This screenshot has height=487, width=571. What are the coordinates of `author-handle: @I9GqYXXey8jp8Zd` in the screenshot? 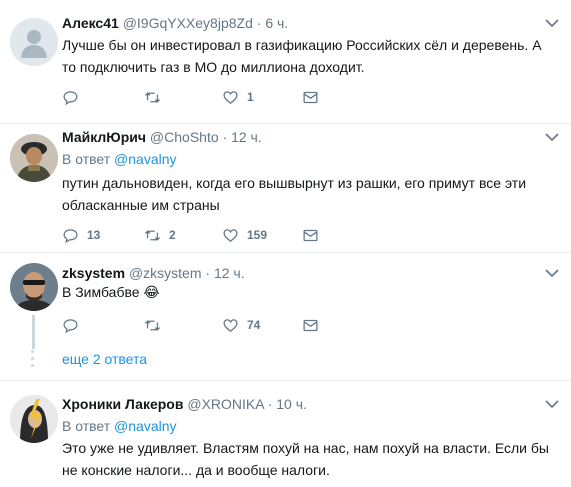 It's located at (188, 23).